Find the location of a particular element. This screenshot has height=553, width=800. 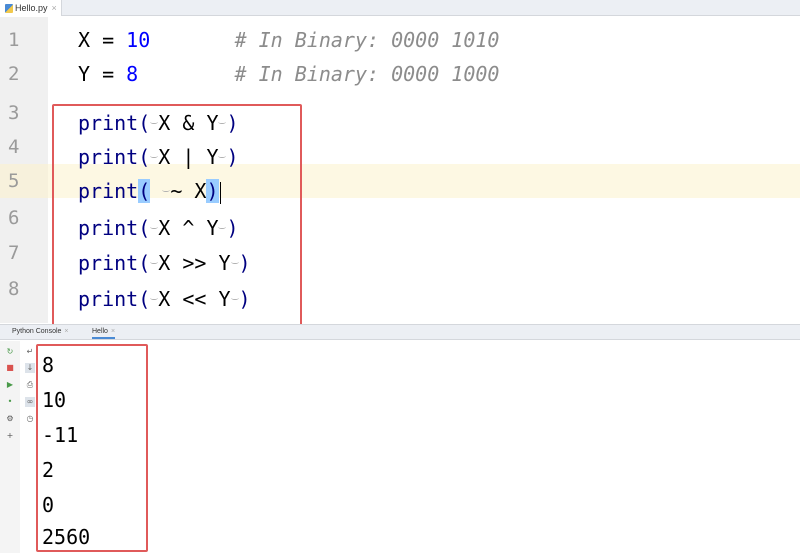

debug-icon: • is located at coordinates (10, 402).